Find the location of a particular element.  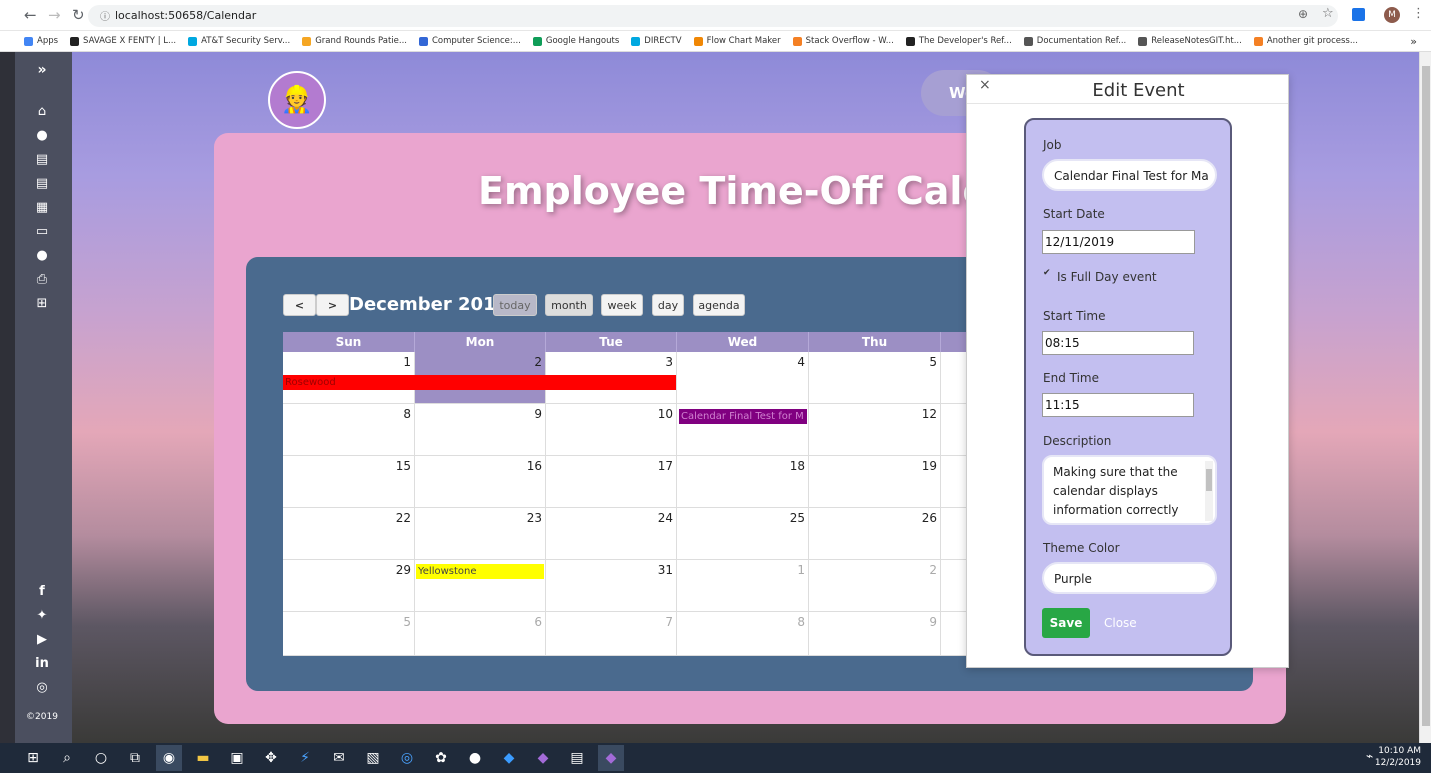

day-header: Mon is located at coordinates (480, 342).